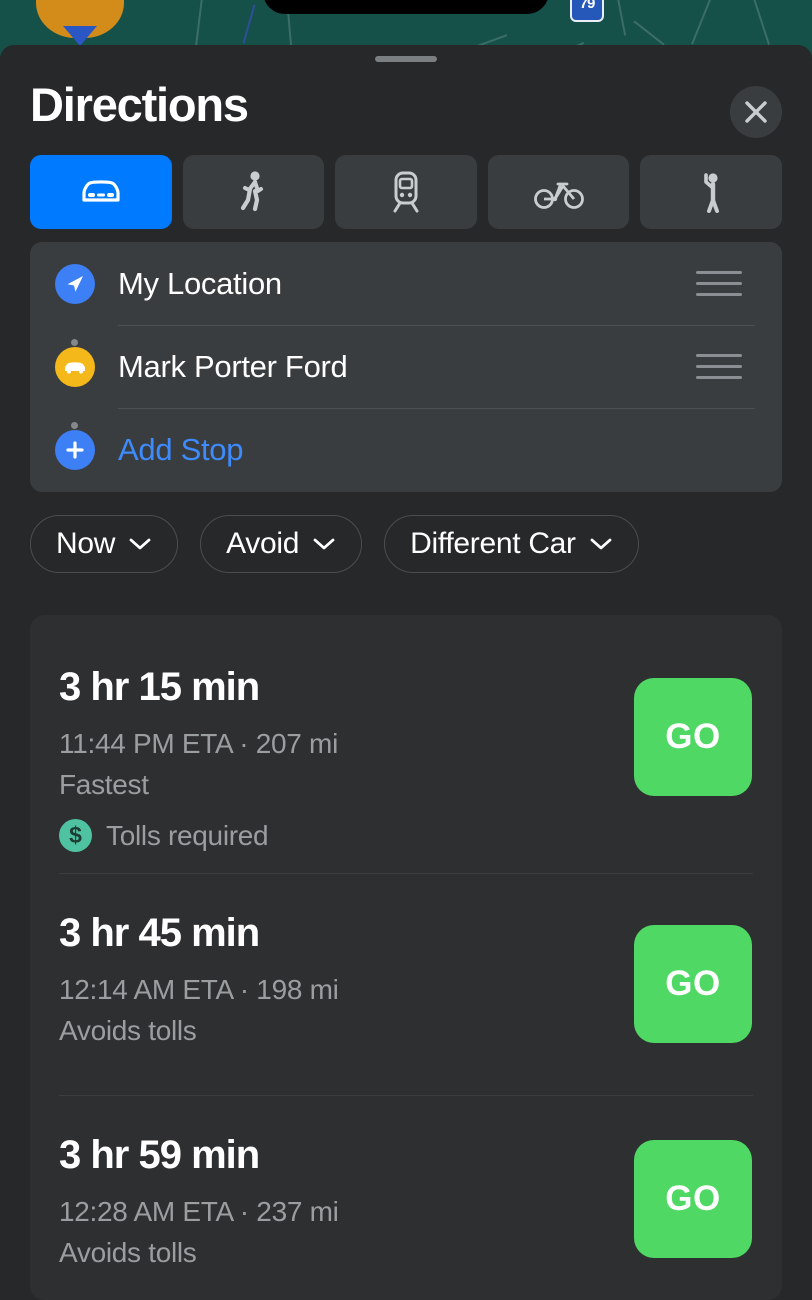 The height and width of the screenshot is (1300, 812). I want to click on bicycle-icon, so click(558, 195).